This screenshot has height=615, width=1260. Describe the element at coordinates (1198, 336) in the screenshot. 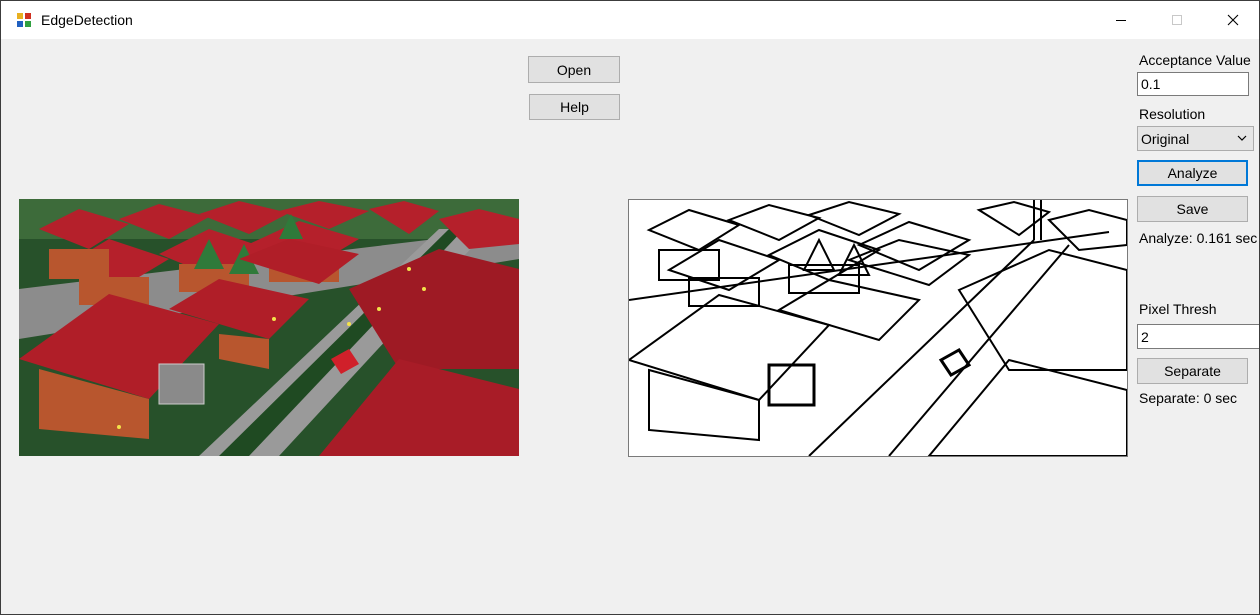

I see `pixel-thresh-input` at that location.